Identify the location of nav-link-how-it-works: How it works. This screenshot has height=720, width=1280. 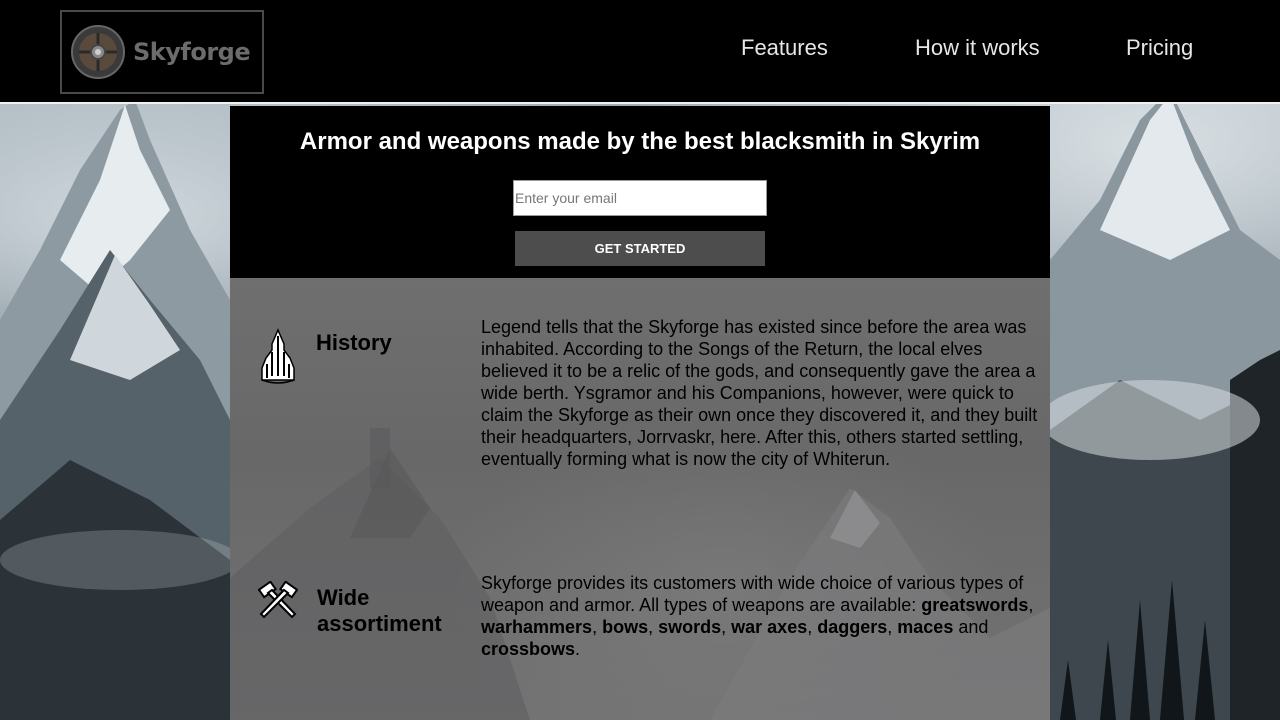
(977, 48).